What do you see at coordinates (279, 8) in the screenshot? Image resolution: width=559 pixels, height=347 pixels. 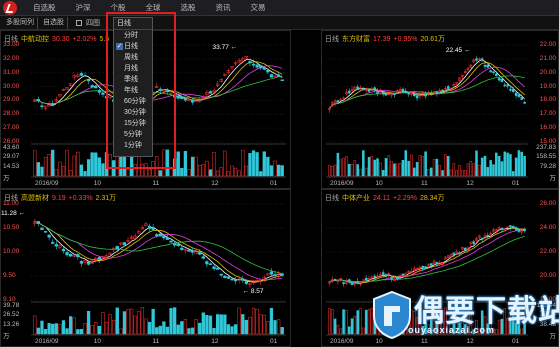 I see `top-nav: 自选股 沪深 个股 全球 选股 资讯 交易` at bounding box center [279, 8].